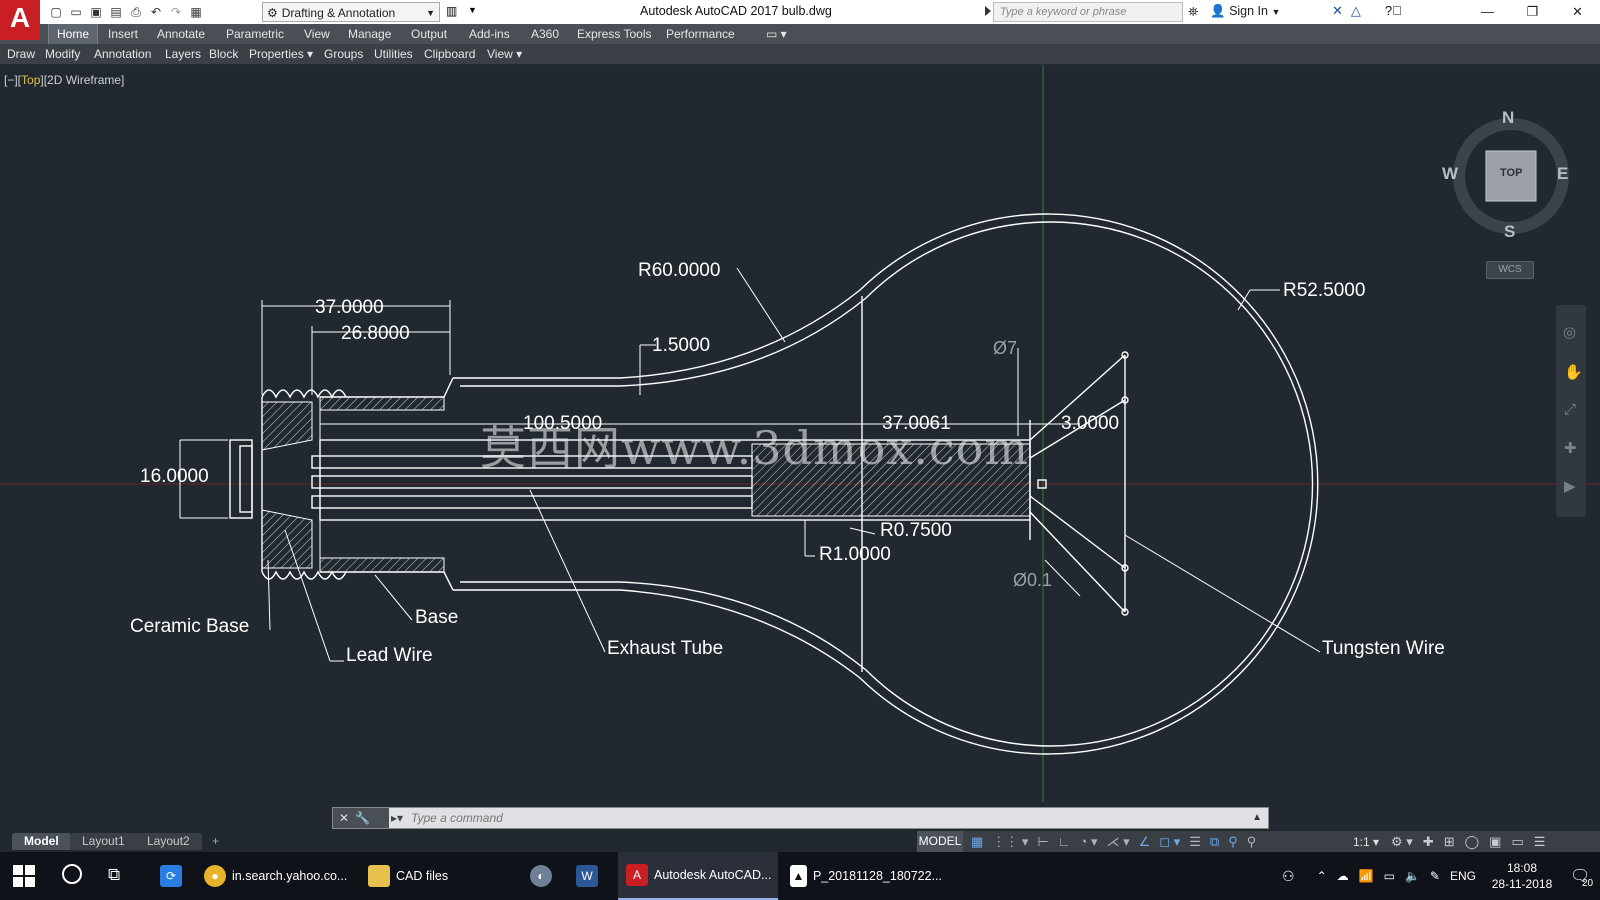 The image size is (1600, 900). Describe the element at coordinates (1532, 12) in the screenshot. I see `restore-button: ❐` at that location.